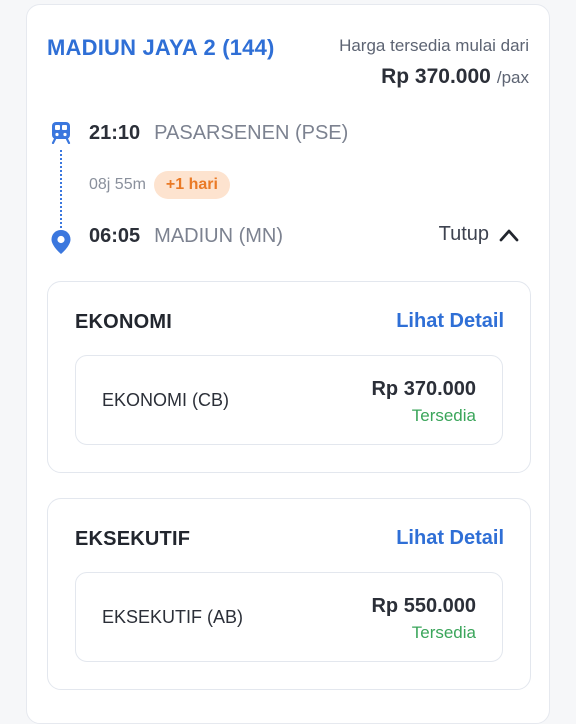 This screenshot has width=576, height=724. What do you see at coordinates (173, 617) in the screenshot?
I see `subclass-name: EKSEKUTIF (AB)` at bounding box center [173, 617].